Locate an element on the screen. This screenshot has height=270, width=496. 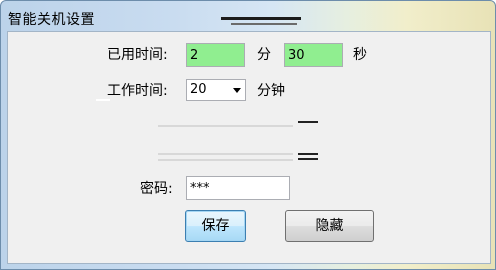
chevron-down-icon is located at coordinates (237, 90).